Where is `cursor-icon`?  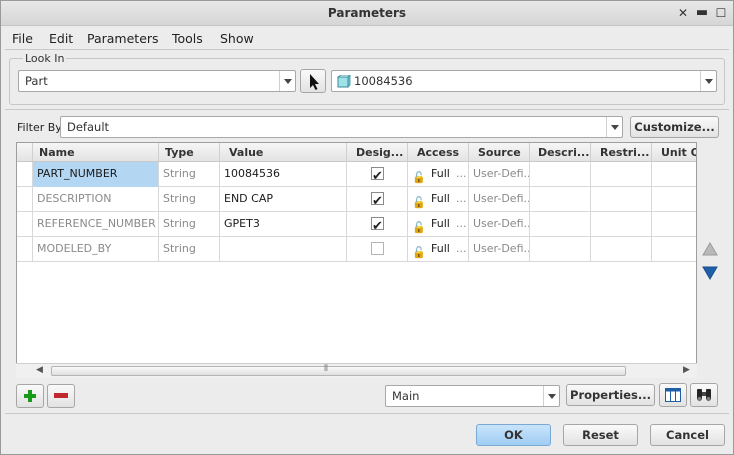 cursor-icon is located at coordinates (314, 82).